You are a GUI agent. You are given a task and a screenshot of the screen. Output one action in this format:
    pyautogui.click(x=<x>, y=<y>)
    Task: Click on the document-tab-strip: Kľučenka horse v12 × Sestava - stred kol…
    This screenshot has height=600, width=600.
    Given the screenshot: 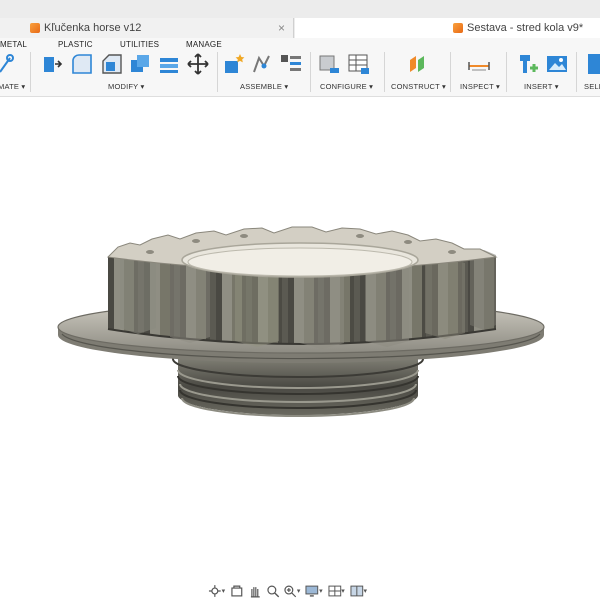 What is the action you would take?
    pyautogui.click(x=300, y=19)
    